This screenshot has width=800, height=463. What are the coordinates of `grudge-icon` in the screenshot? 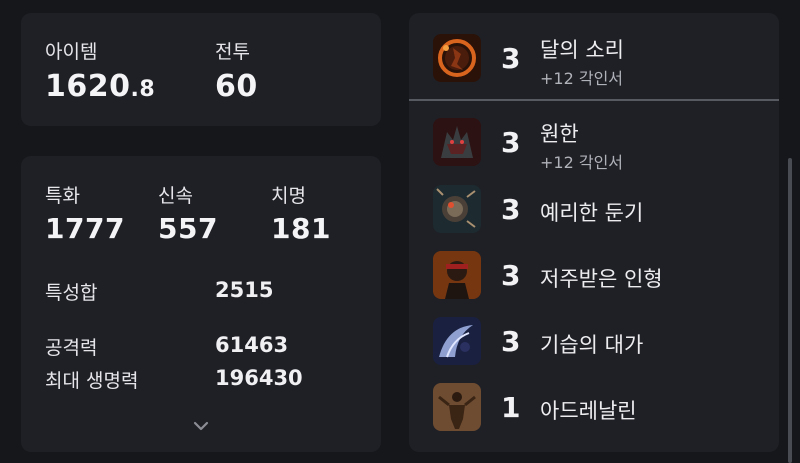 It's located at (457, 142).